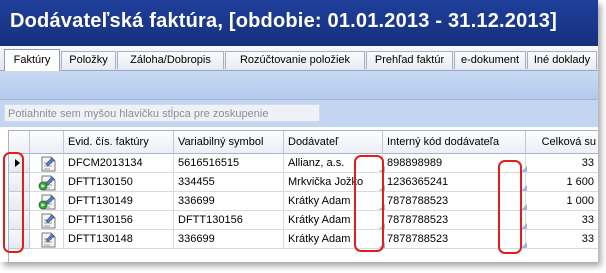  I want to click on tab-zaloha-dobropis: Záloha/Dobropis, so click(170, 60).